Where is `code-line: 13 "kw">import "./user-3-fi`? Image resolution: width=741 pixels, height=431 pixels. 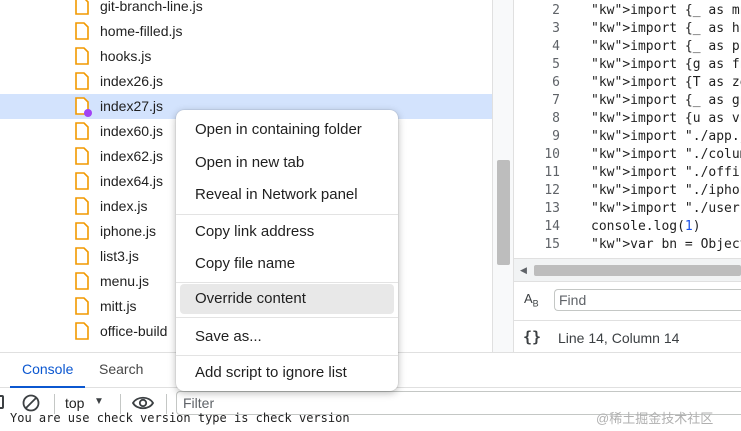 code-line: 13 "kw">import "./user-3-fi is located at coordinates (627, 210).